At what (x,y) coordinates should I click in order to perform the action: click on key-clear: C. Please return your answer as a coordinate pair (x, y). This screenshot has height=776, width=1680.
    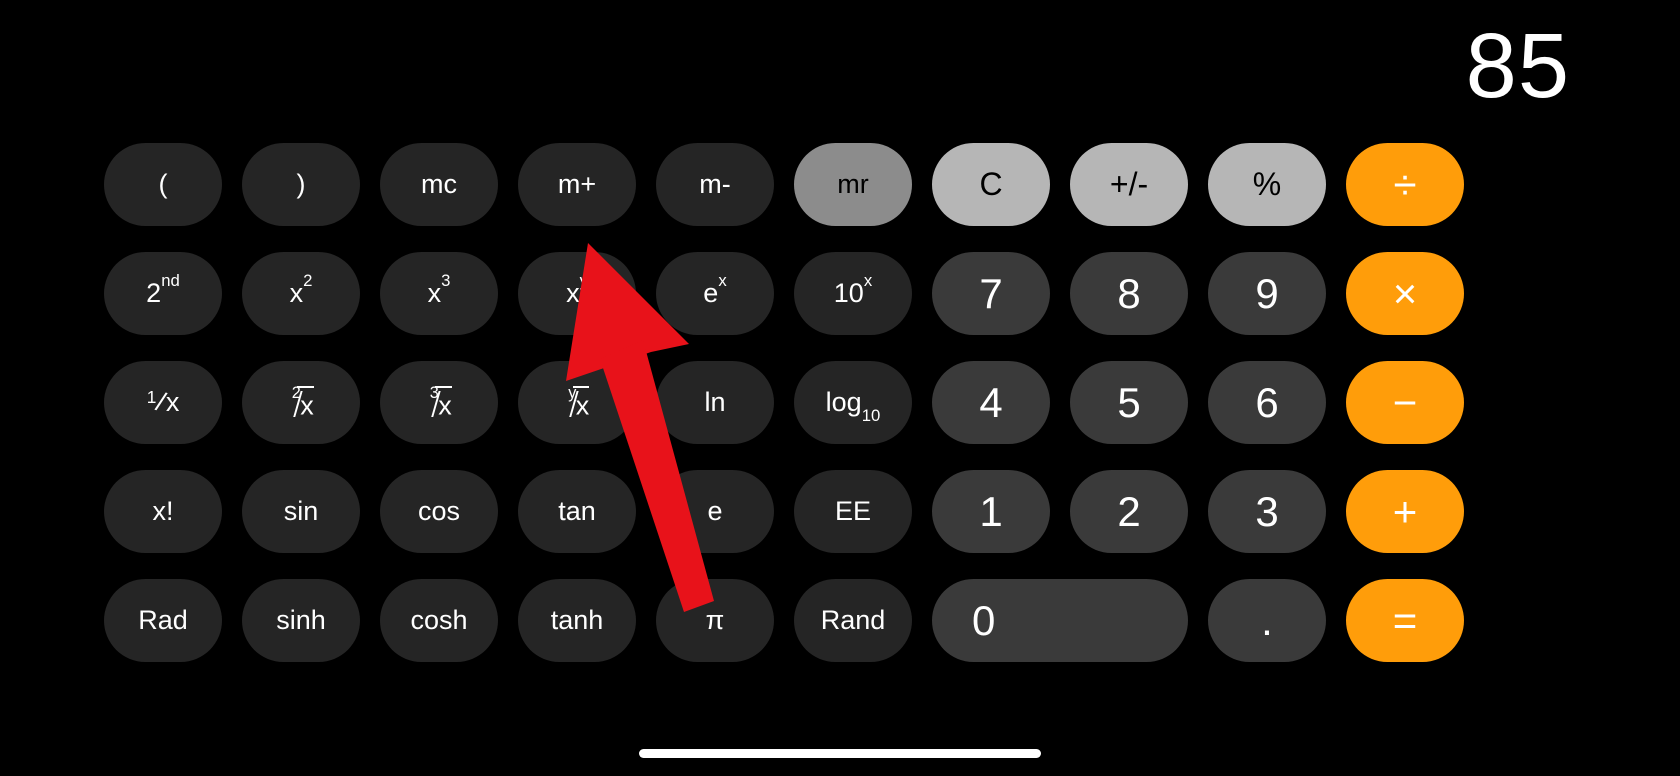
    Looking at the image, I should click on (991, 184).